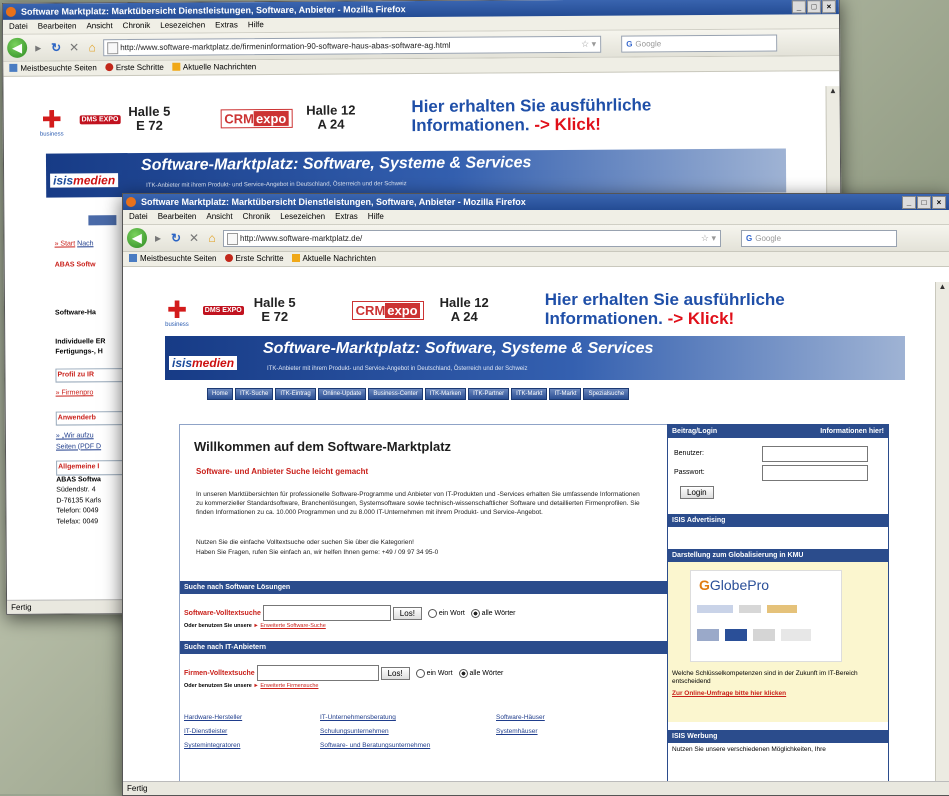 Image resolution: width=949 pixels, height=796 pixels. Describe the element at coordinates (819, 238) in the screenshot. I see `front-search-box: G Google` at that location.